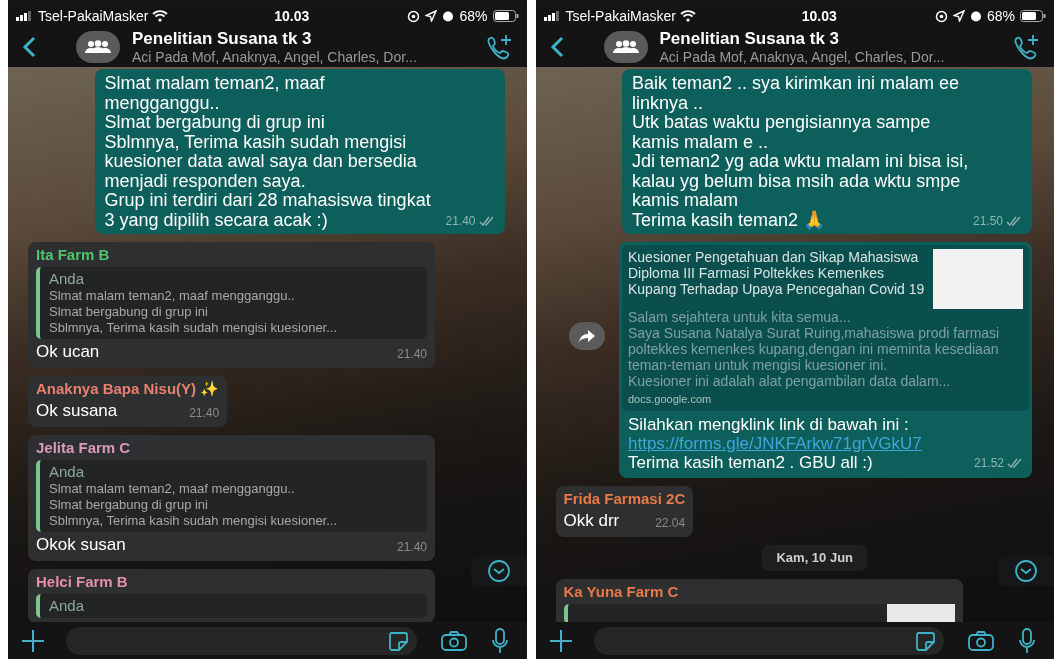 This screenshot has height=659, width=1054. What do you see at coordinates (82, 581) in the screenshot?
I see `sender-name: Helci Farm B` at bounding box center [82, 581].